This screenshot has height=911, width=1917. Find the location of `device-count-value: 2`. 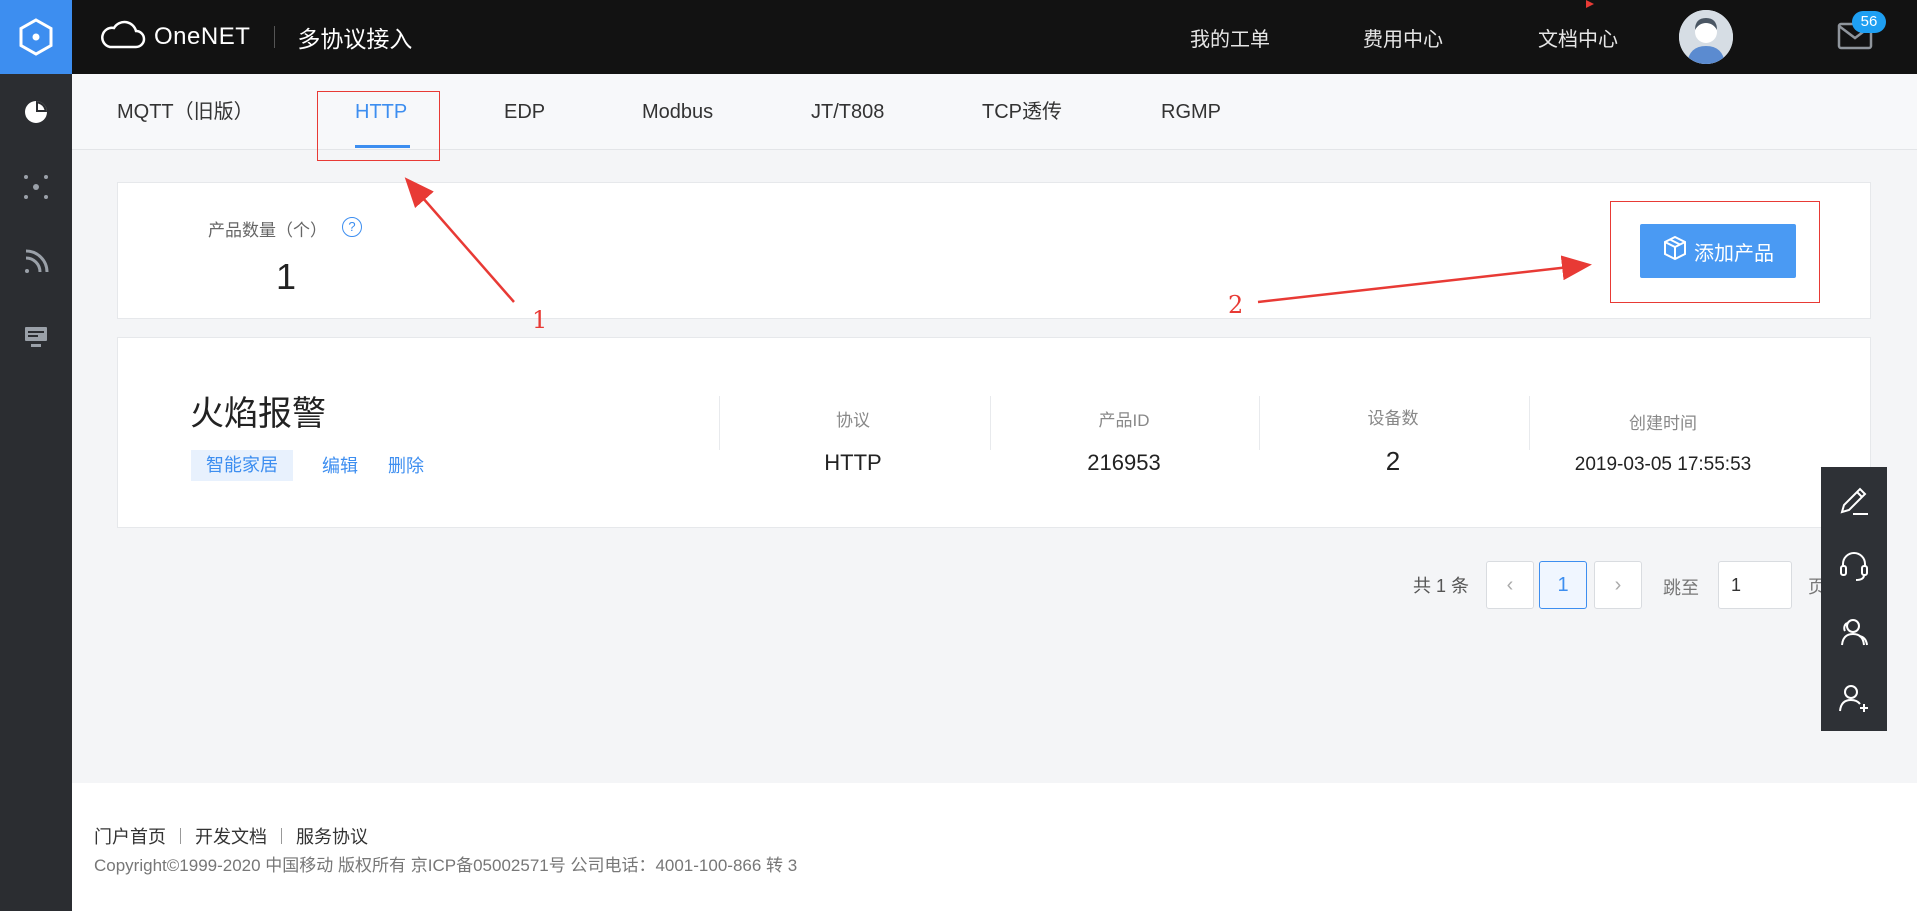

device-count-value: 2 is located at coordinates (1393, 461).